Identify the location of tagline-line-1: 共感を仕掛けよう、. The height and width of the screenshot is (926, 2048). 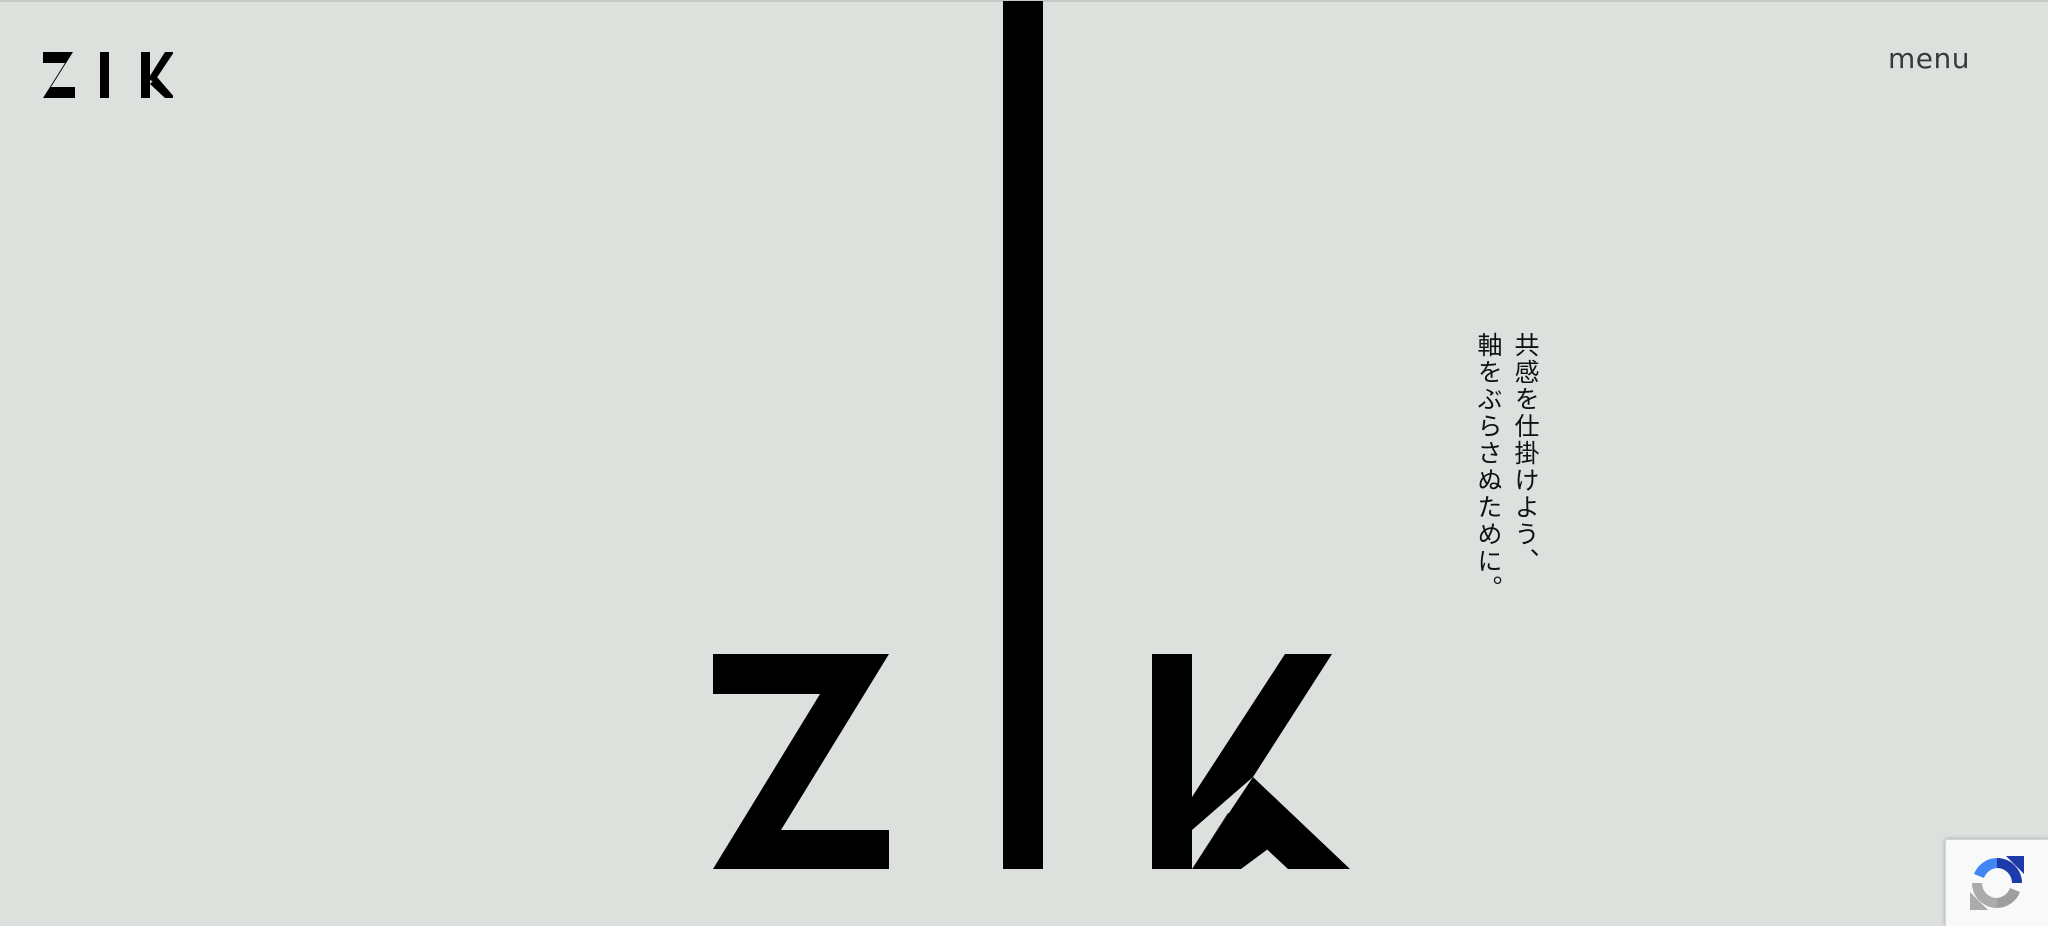
(1525, 453).